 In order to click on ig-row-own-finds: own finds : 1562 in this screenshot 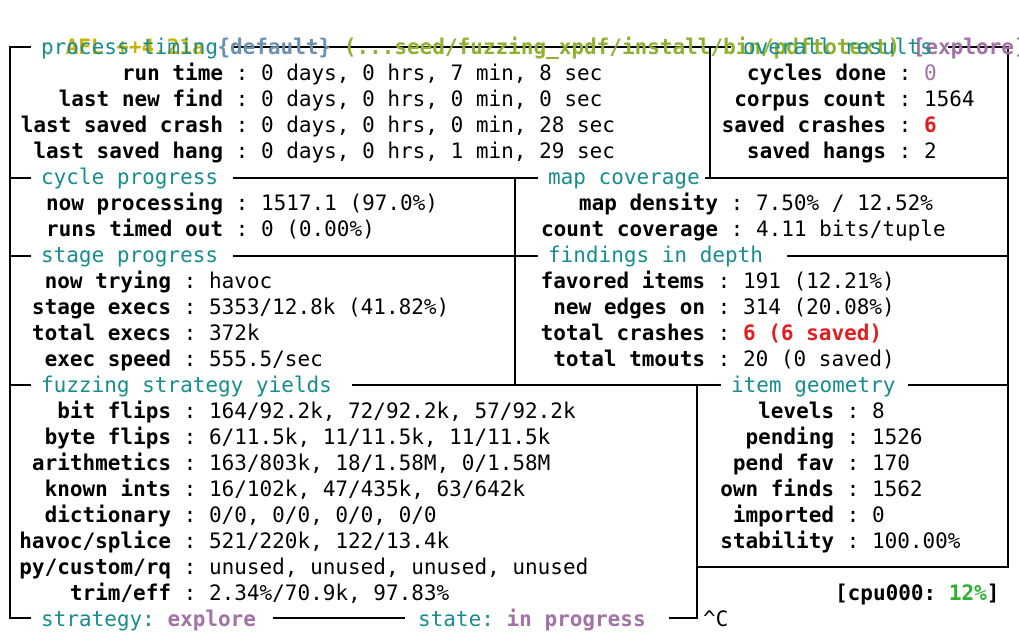, I will do `click(819, 489)`.